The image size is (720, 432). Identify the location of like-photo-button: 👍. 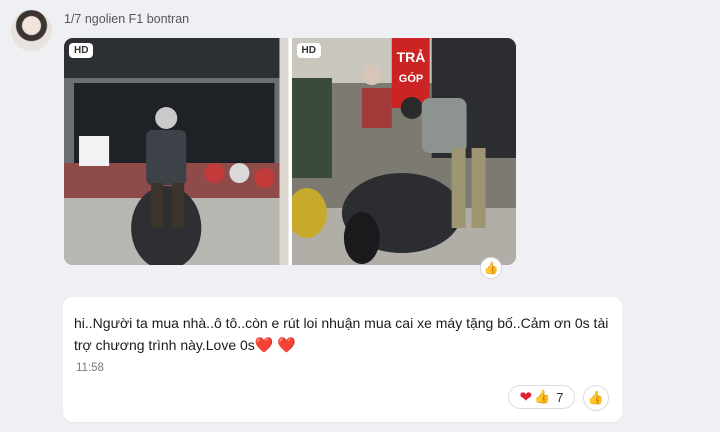
(491, 268).